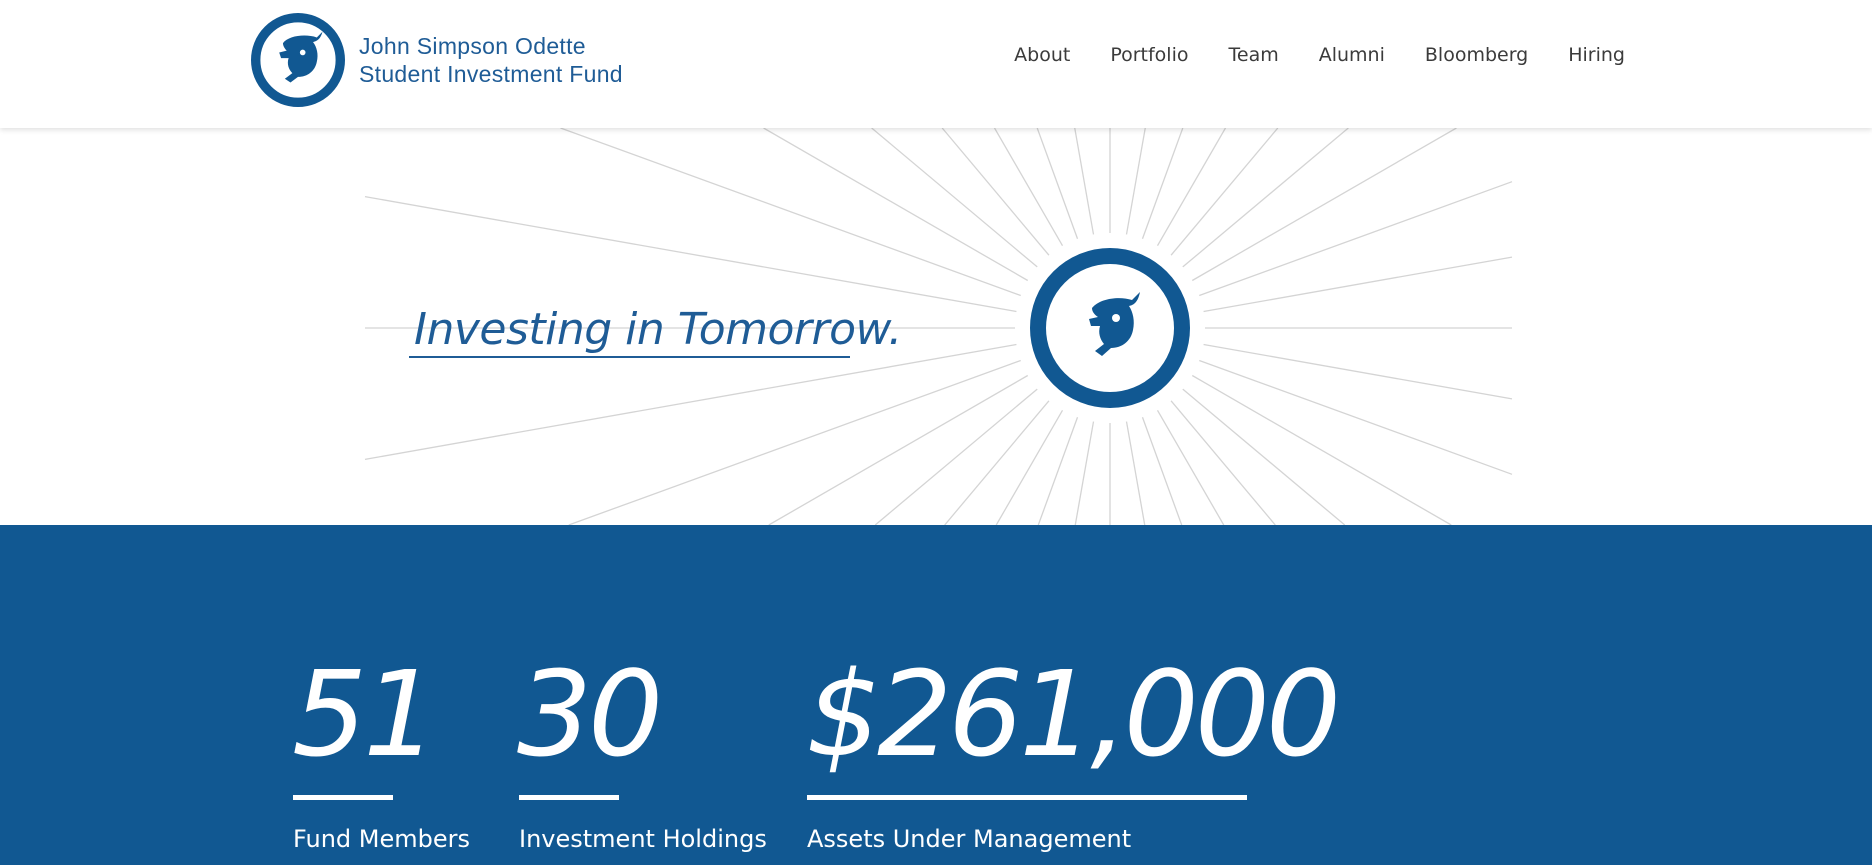 Image resolution: width=1872 pixels, height=865 pixels. I want to click on nav-hiring: Hiring, so click(1596, 55).